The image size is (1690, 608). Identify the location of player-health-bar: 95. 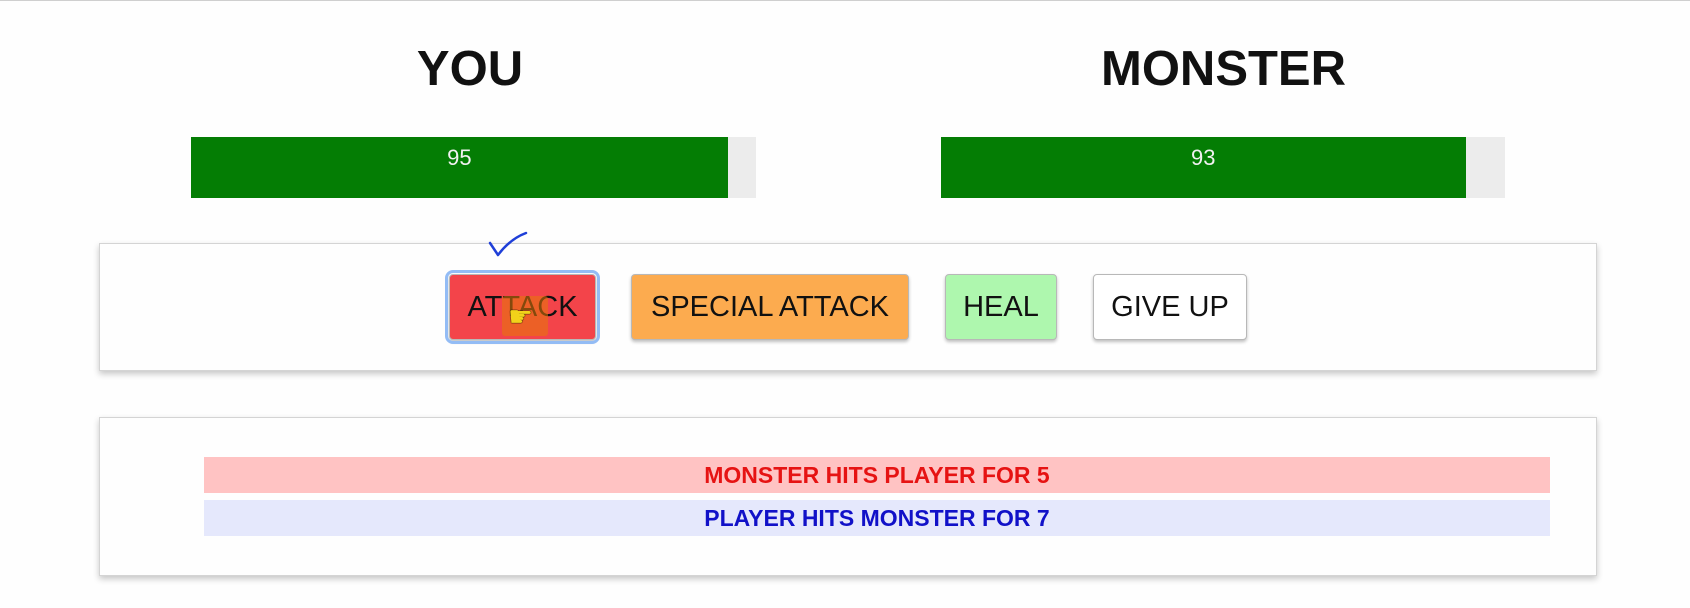
(473, 167).